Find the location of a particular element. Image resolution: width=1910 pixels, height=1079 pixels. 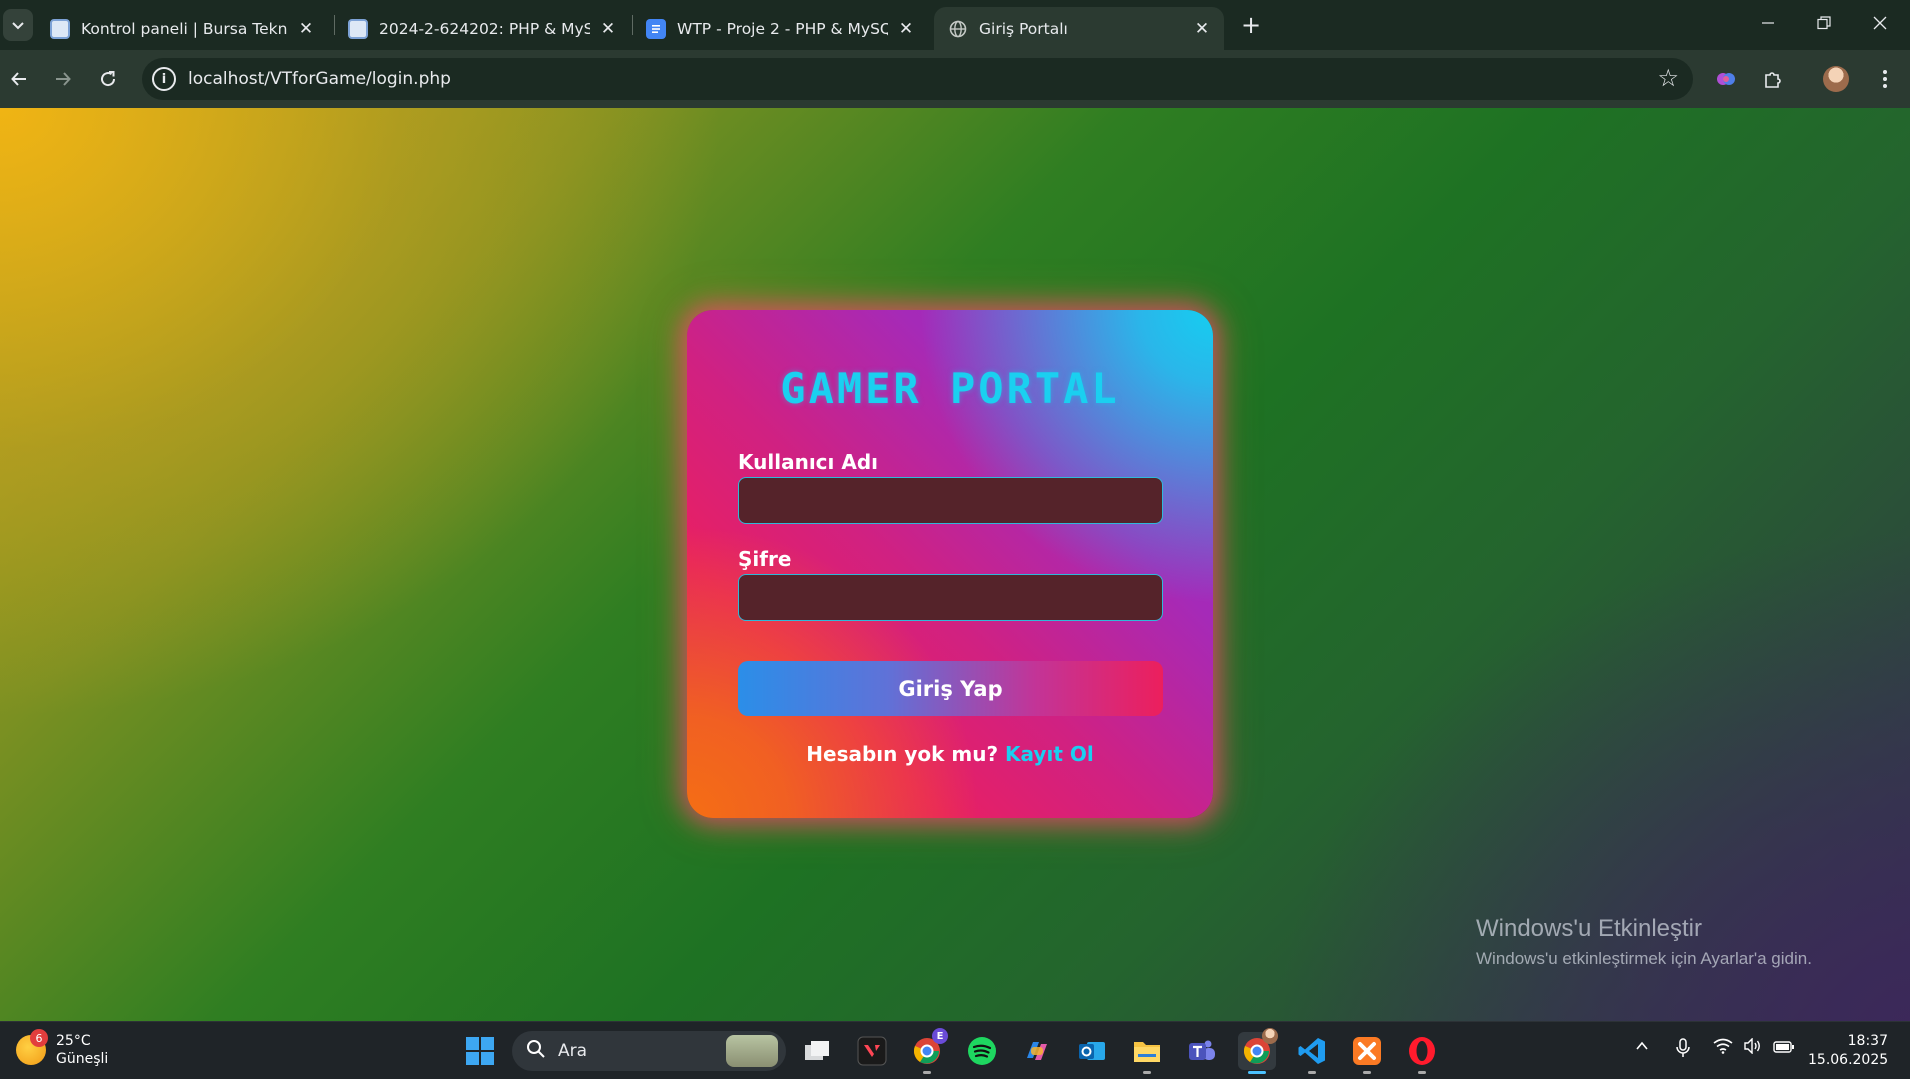

back-button is located at coordinates (19, 79).